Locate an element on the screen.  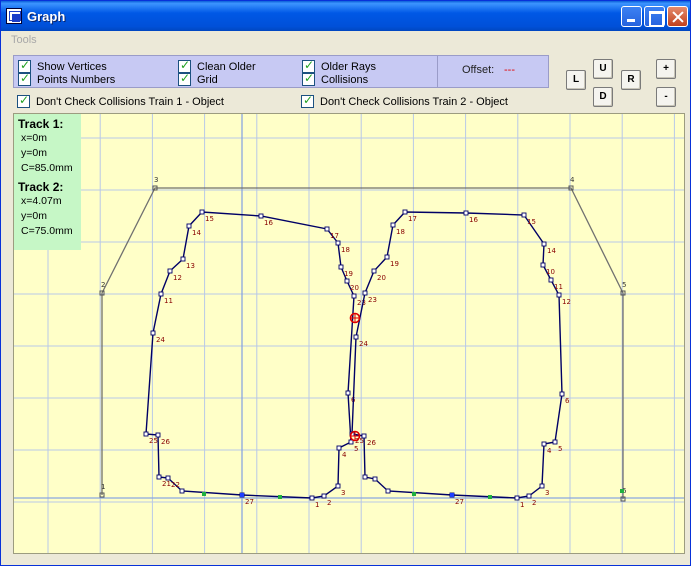
grid-checkbox is located at coordinates (184, 78).